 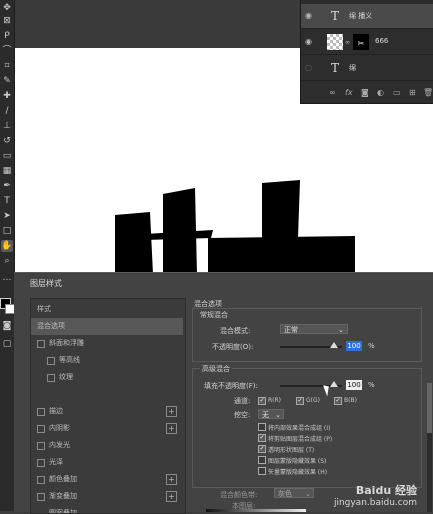 What do you see at coordinates (107, 343) in the screenshot?
I see `list-item: 斜面和浮雕` at bounding box center [107, 343].